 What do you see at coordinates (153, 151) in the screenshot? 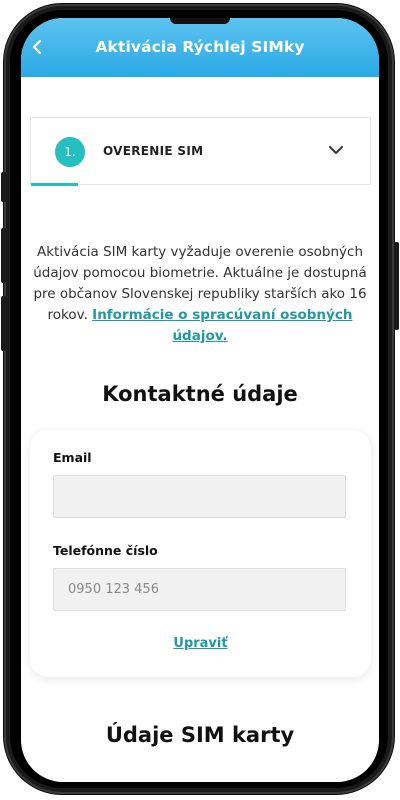
I see `step-label: OVERENIE SIM` at bounding box center [153, 151].